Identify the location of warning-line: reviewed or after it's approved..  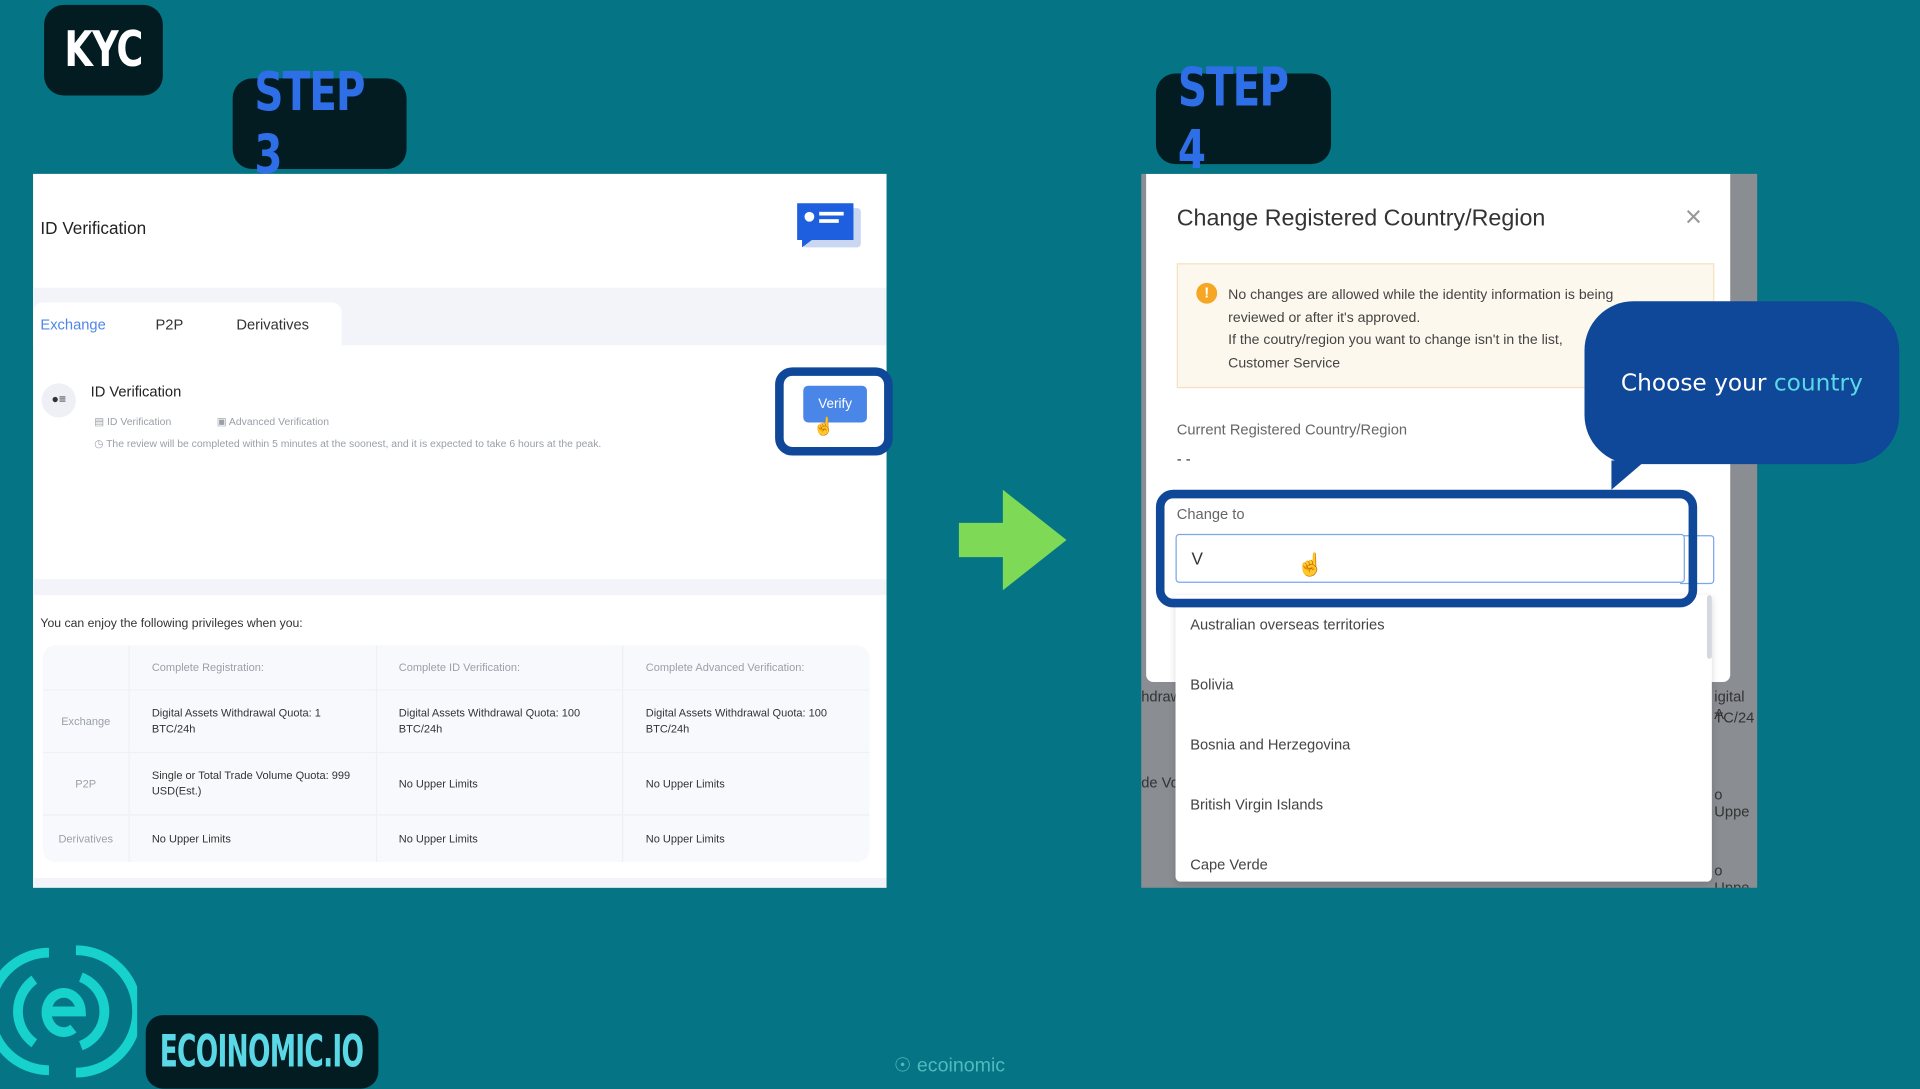
(1324, 318).